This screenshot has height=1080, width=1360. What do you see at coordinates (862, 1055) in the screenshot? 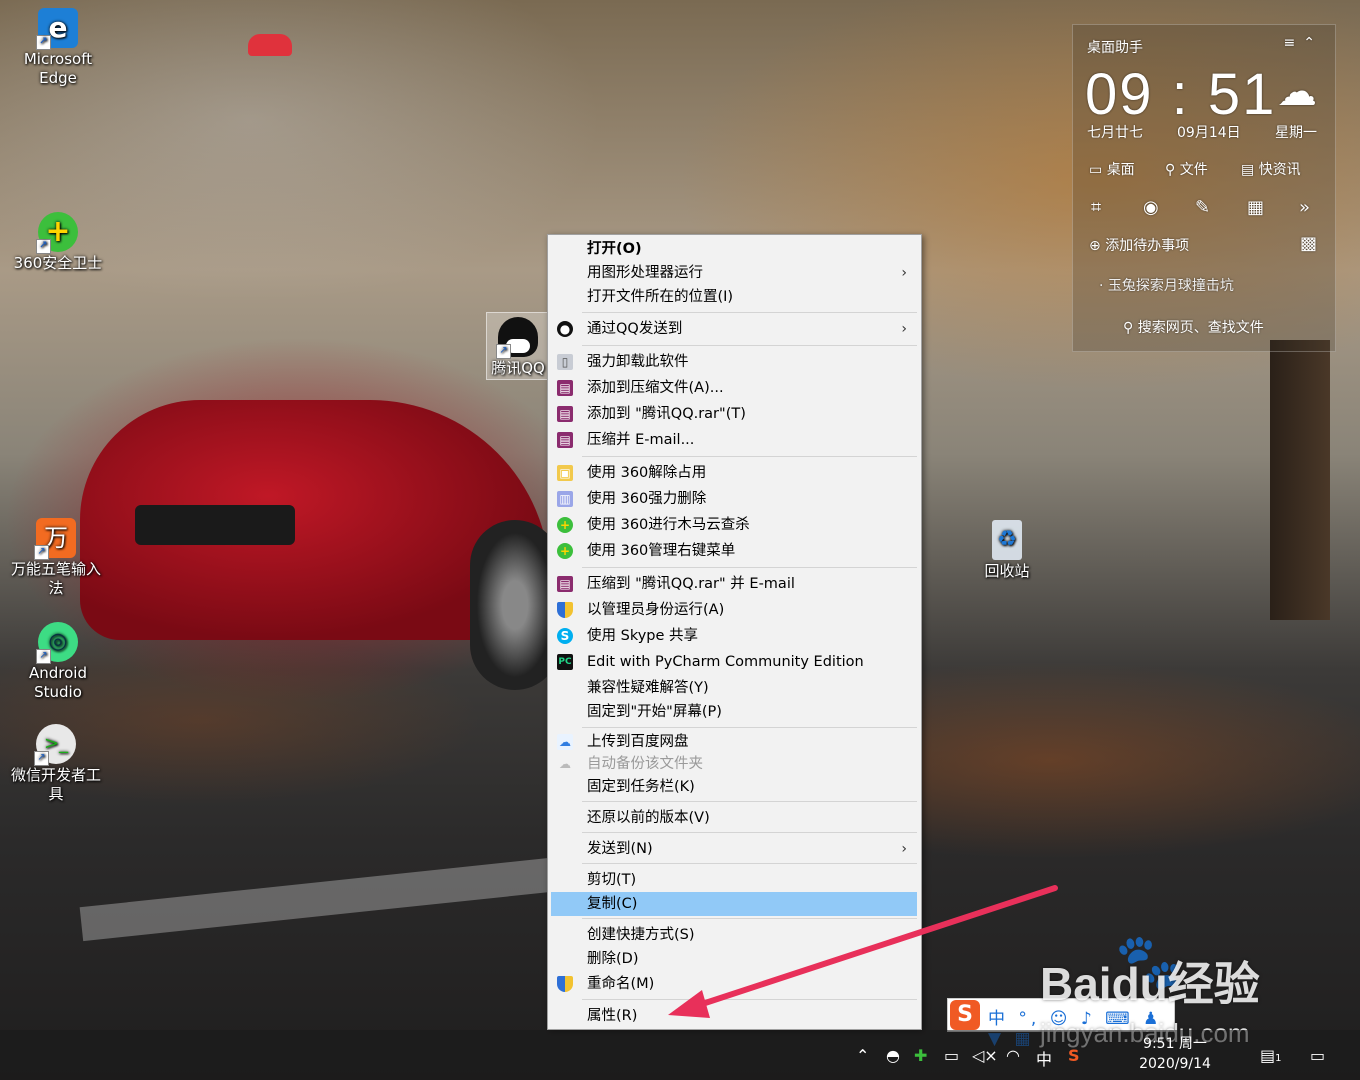
I see `show-hidden-icons-chevron-icon: ⌃` at bounding box center [862, 1055].